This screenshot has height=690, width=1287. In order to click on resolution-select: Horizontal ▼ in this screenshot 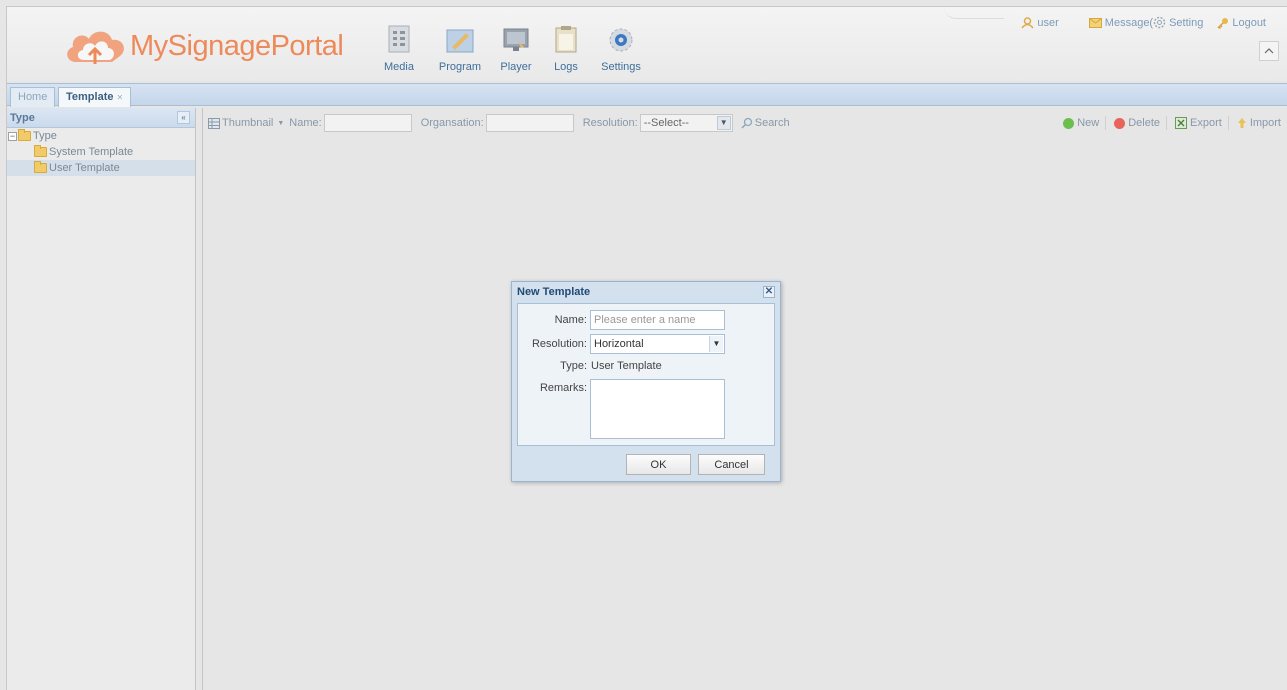, I will do `click(657, 344)`.